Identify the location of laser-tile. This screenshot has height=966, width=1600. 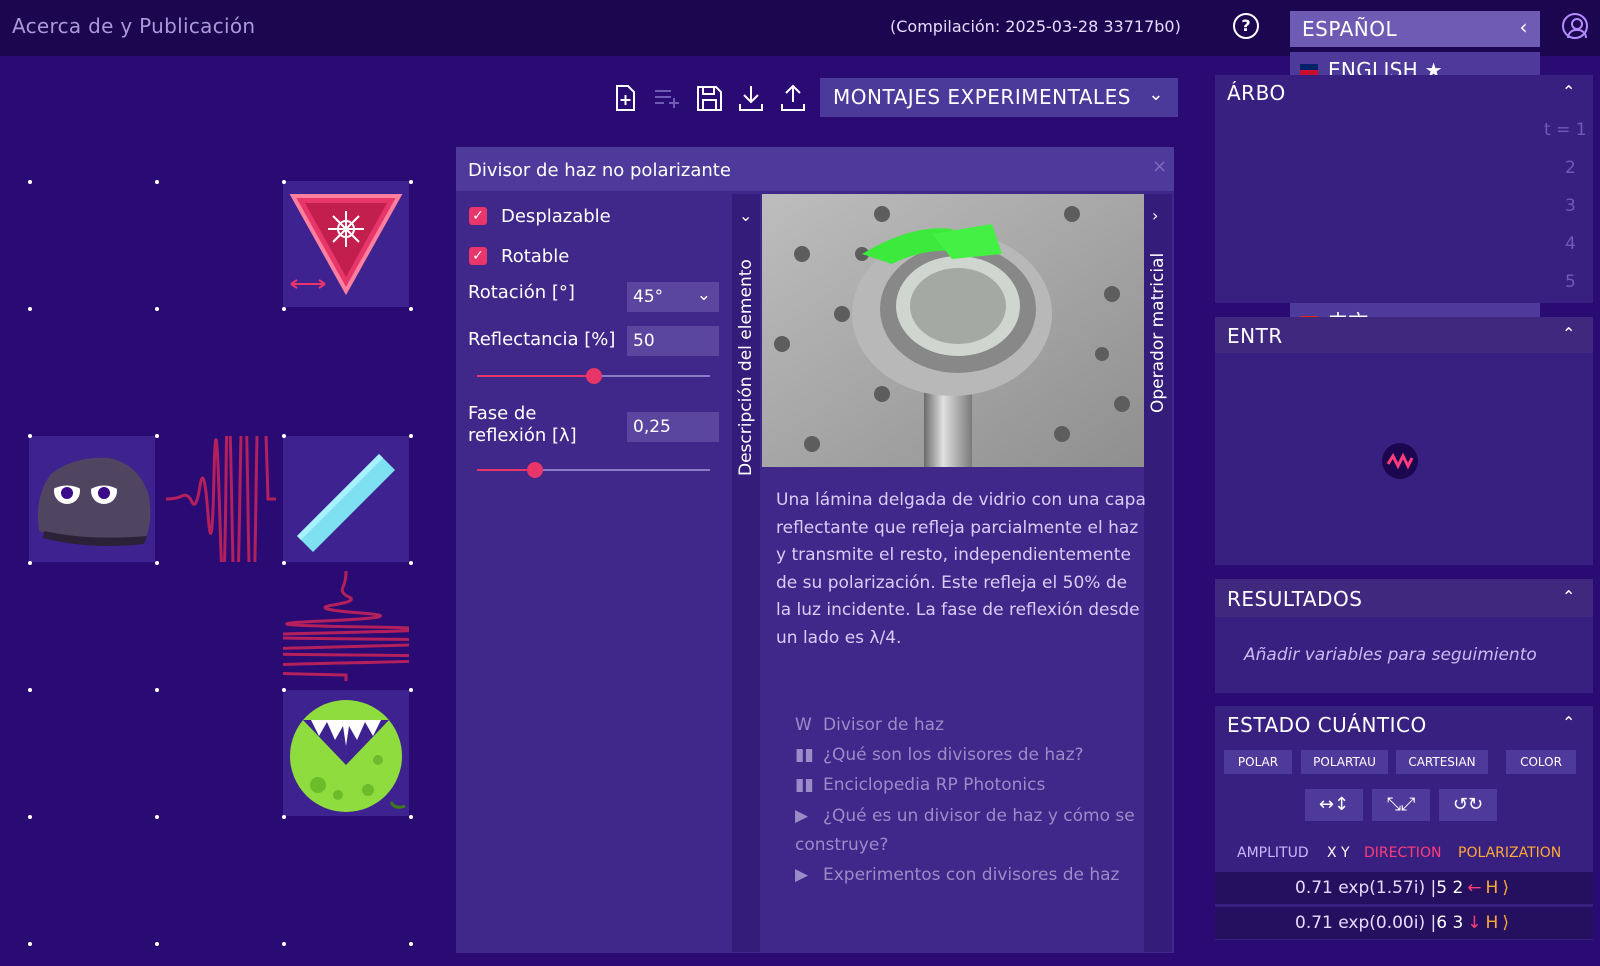
(346, 244).